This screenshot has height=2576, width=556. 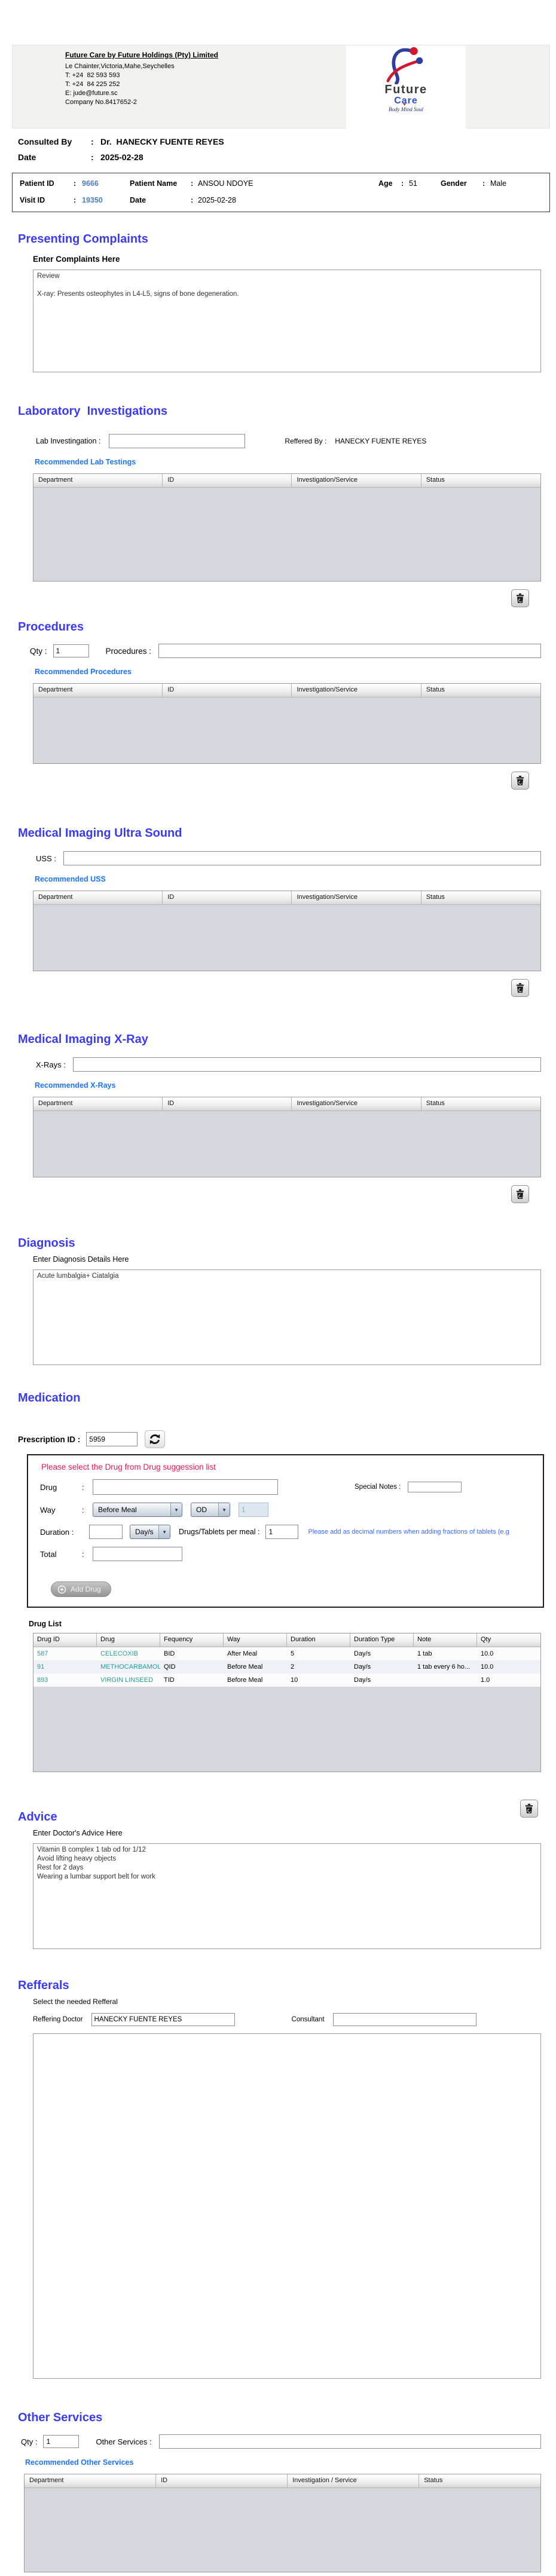 I want to click on uss-table-body, so click(x=286, y=938).